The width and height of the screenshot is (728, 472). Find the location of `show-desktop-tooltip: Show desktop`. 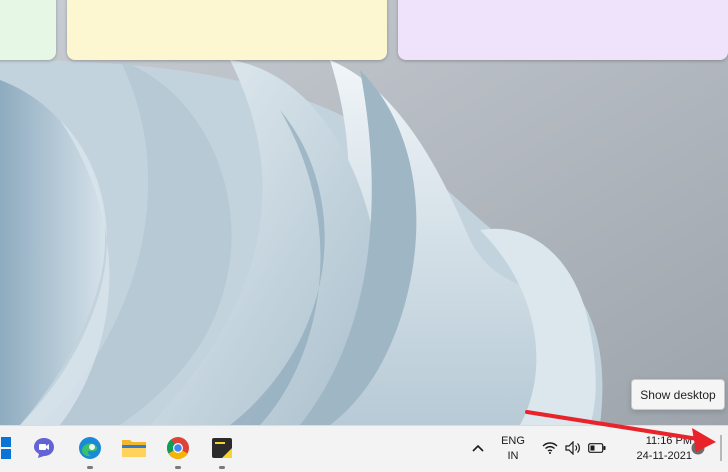

show-desktop-tooltip: Show desktop is located at coordinates (678, 394).